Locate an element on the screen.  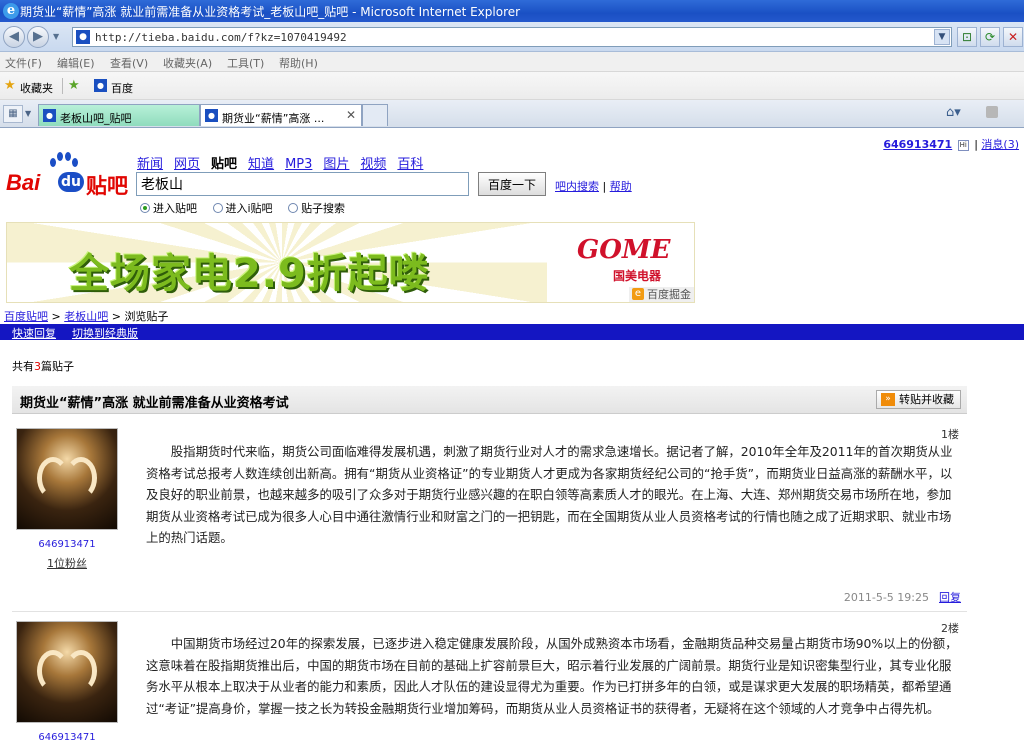
channel-images: 图片 is located at coordinates (336, 164).